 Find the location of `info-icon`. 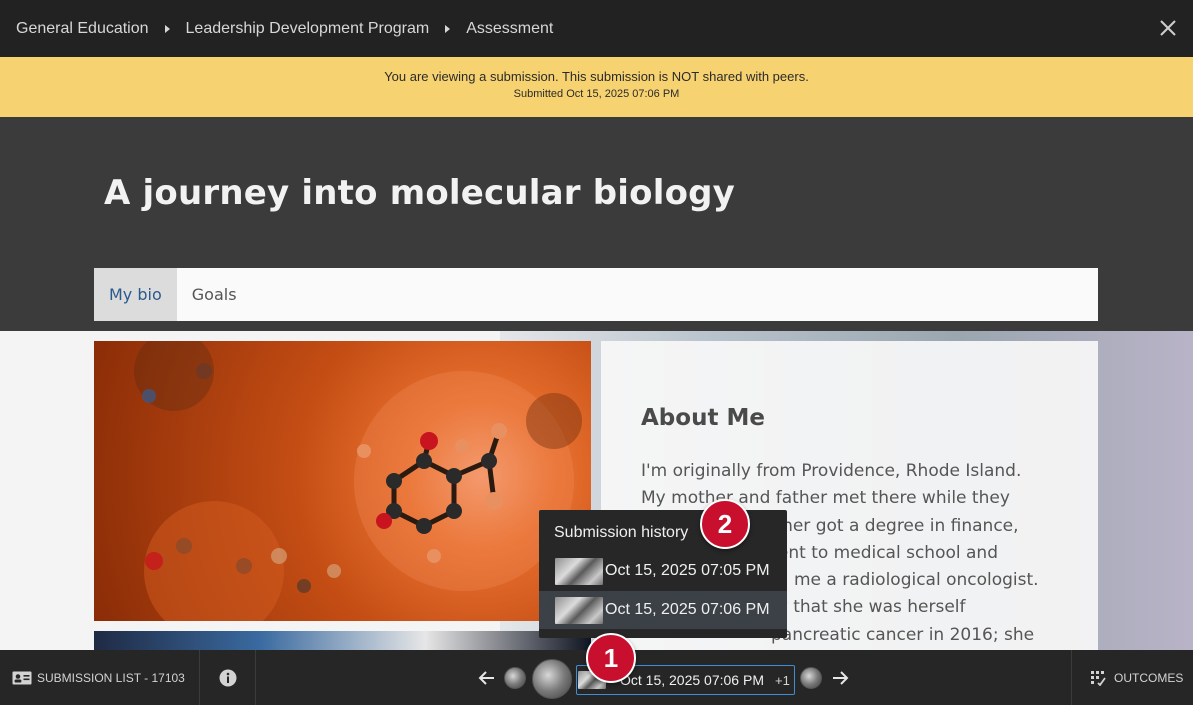

info-icon is located at coordinates (227, 677).